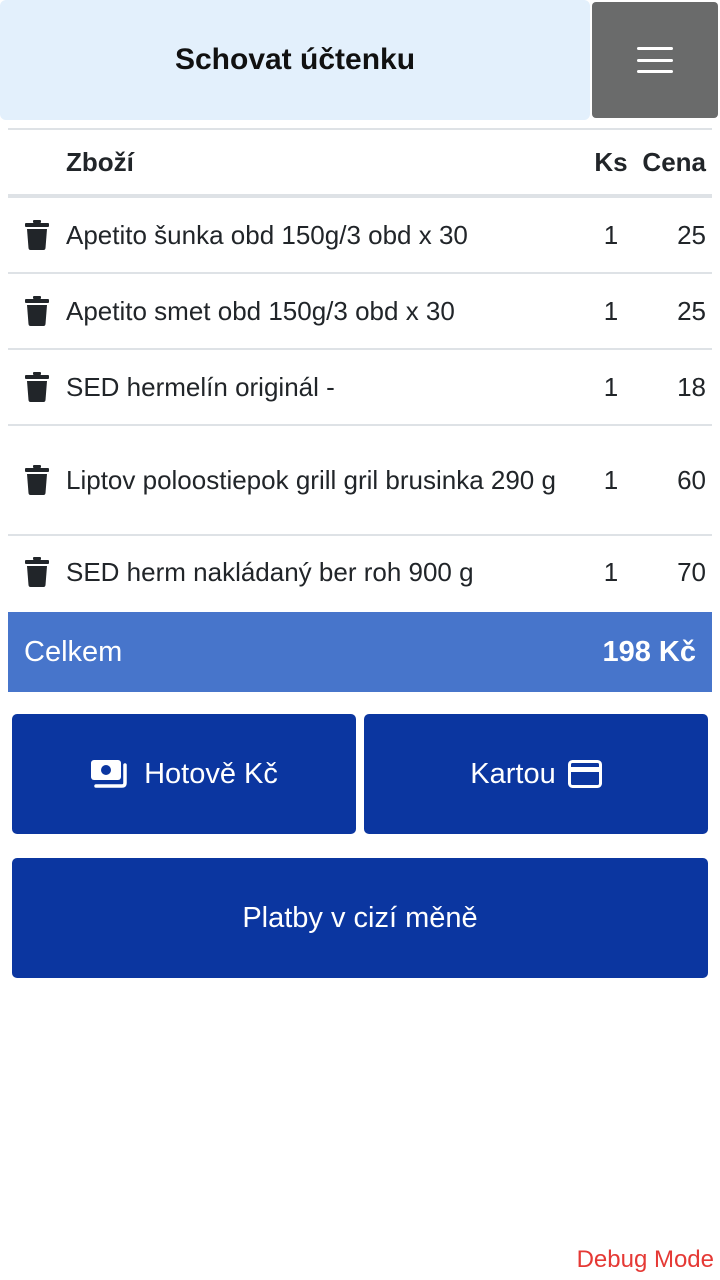  I want to click on card-payment-button: Kartou, so click(536, 774).